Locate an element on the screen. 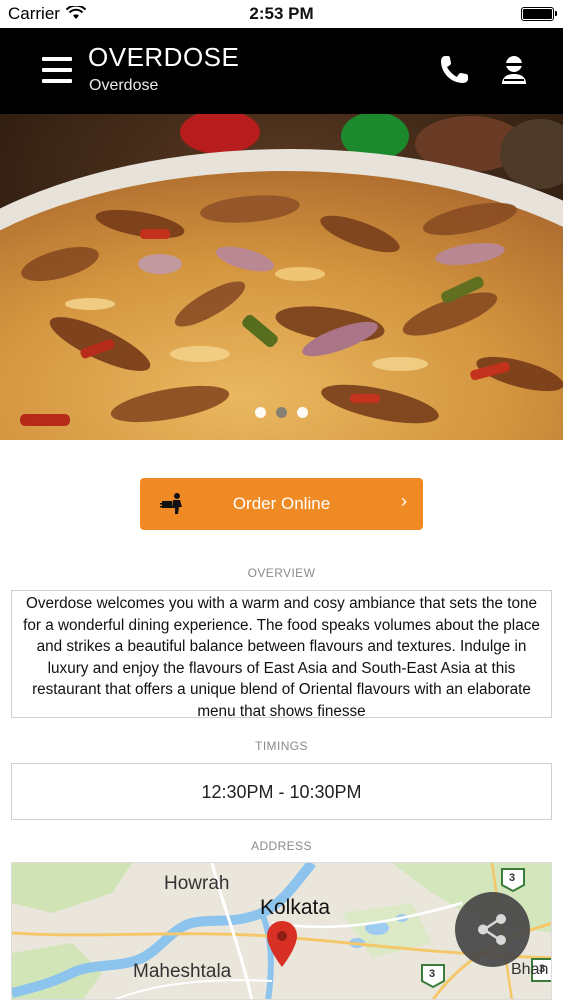 This screenshot has height=1000, width=563. profile-button is located at coordinates (514, 70).